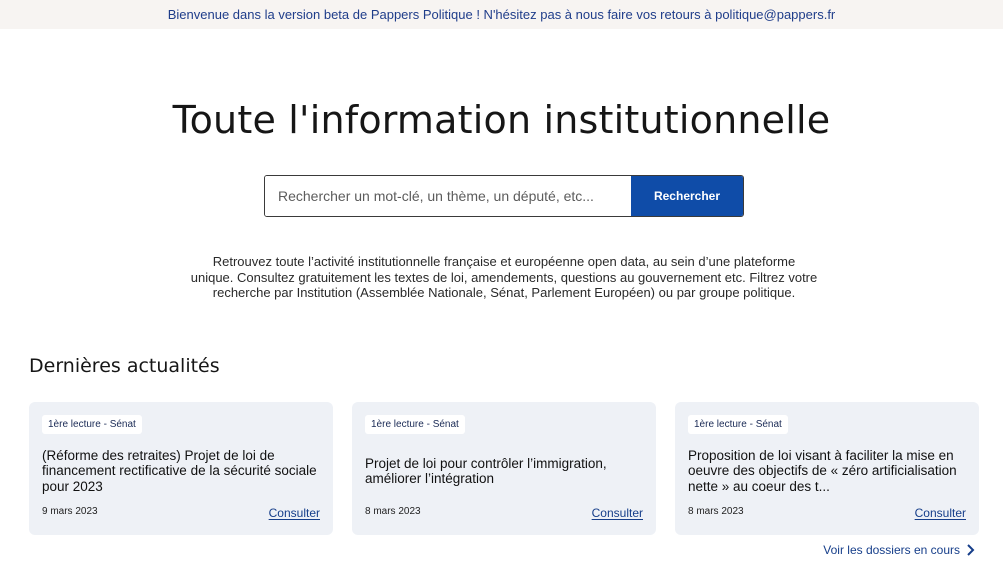 The width and height of the screenshot is (1003, 581). I want to click on search-input, so click(448, 196).